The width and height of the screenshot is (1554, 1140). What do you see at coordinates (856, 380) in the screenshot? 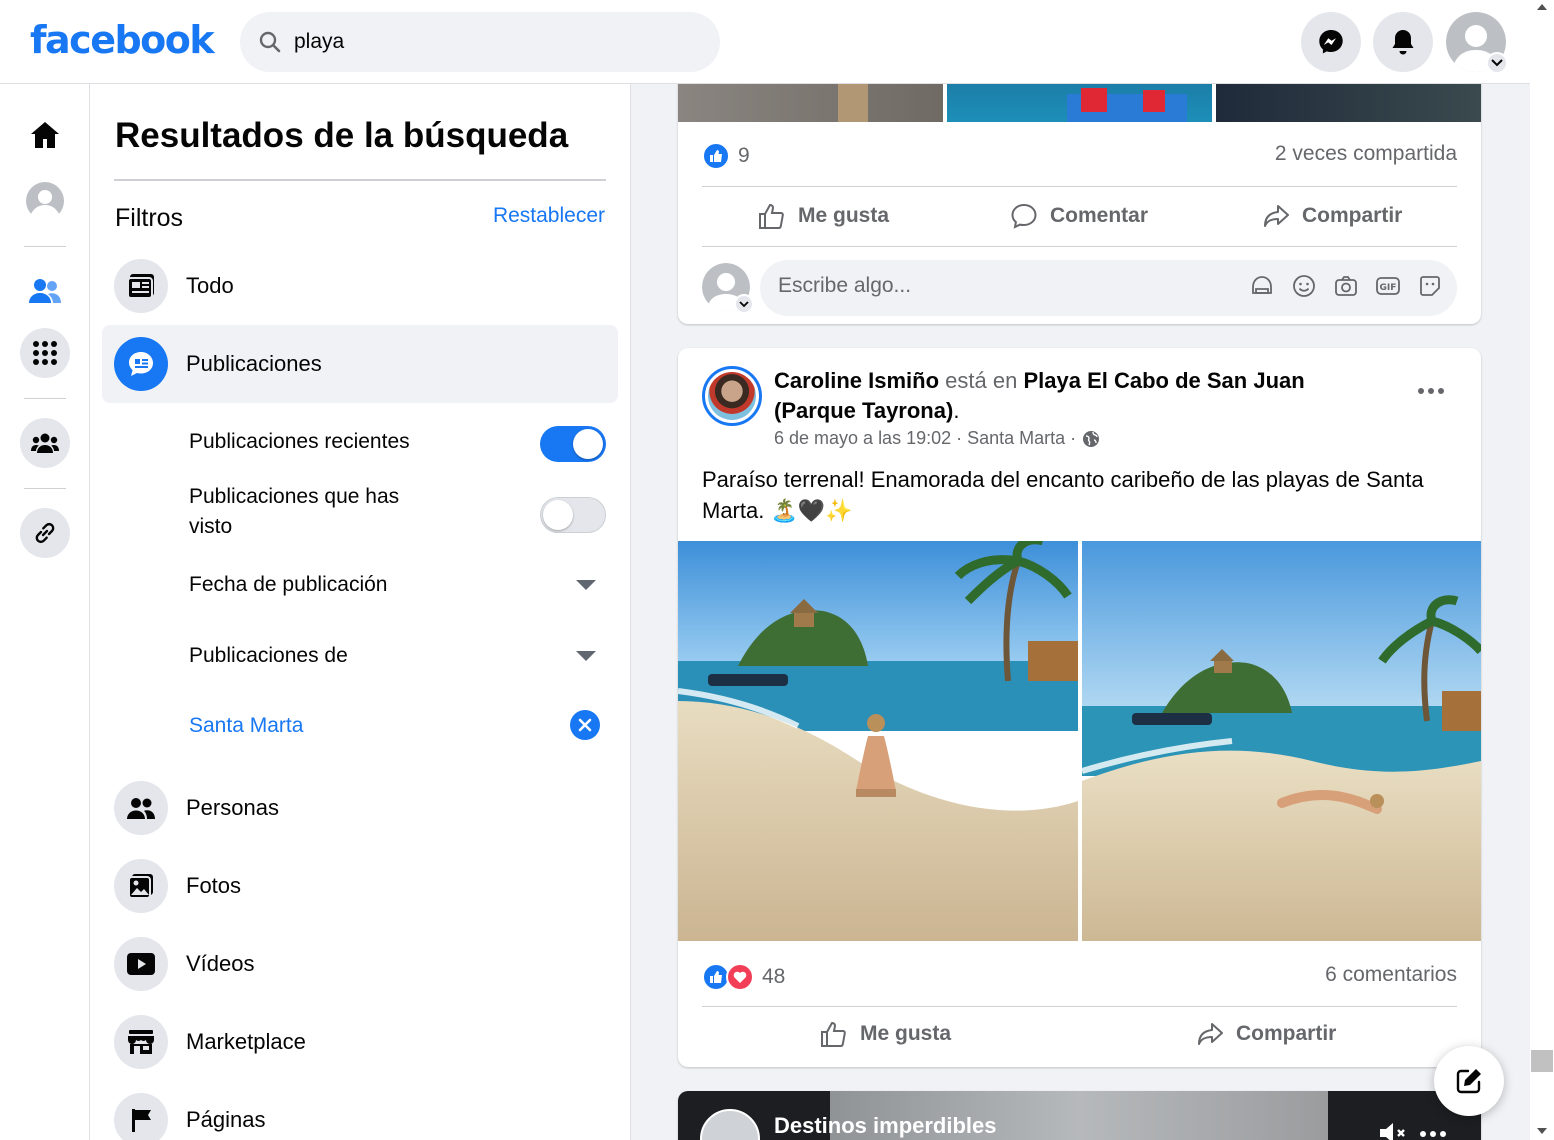
I see `author-name: Caroline Ismiño` at bounding box center [856, 380].